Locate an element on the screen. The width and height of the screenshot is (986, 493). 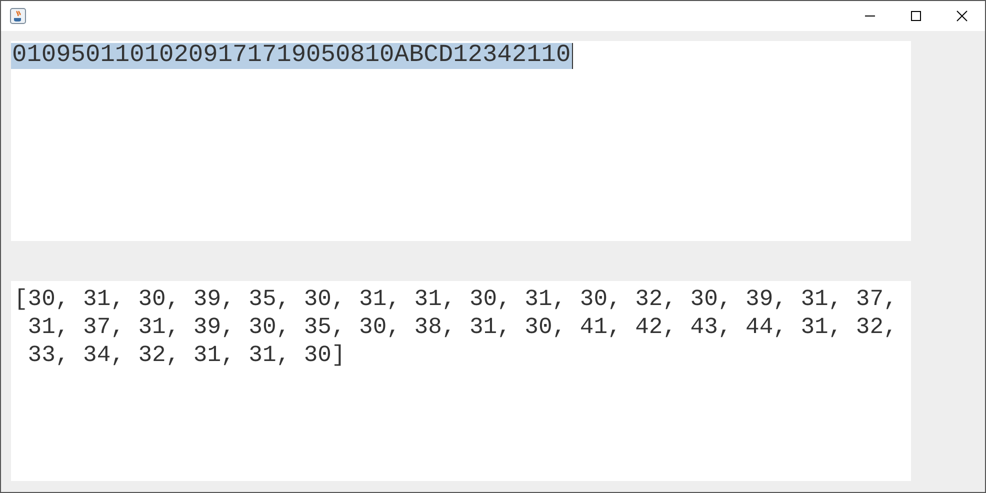
output-line: 33, 34, 32, 31, 31, 30] is located at coordinates (186, 355).